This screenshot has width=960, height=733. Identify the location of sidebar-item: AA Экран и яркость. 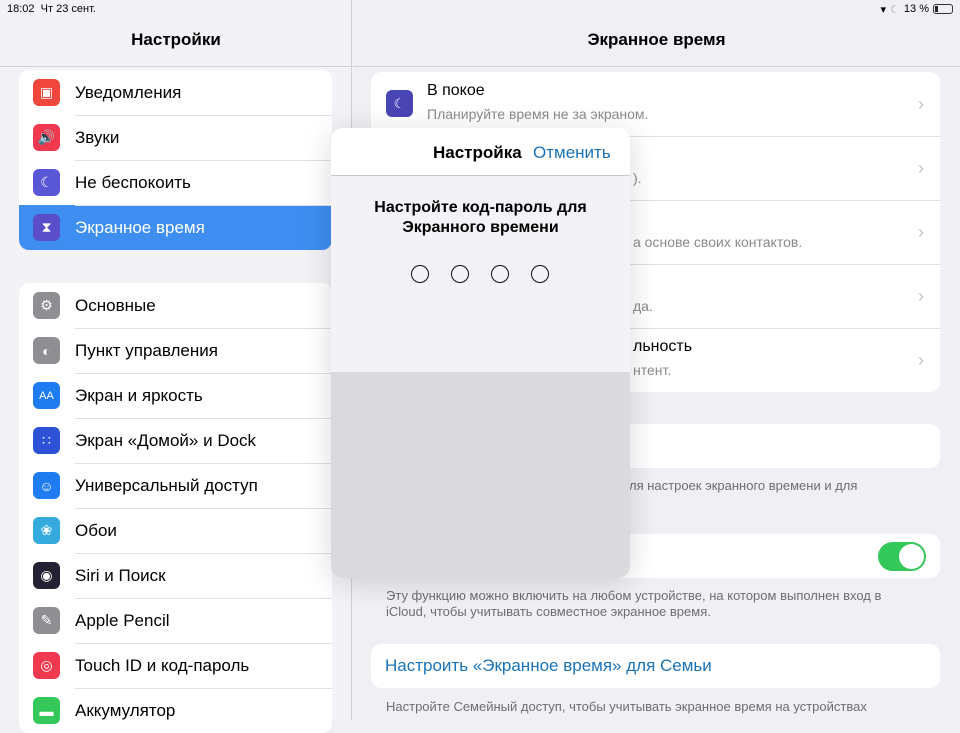
(175, 395).